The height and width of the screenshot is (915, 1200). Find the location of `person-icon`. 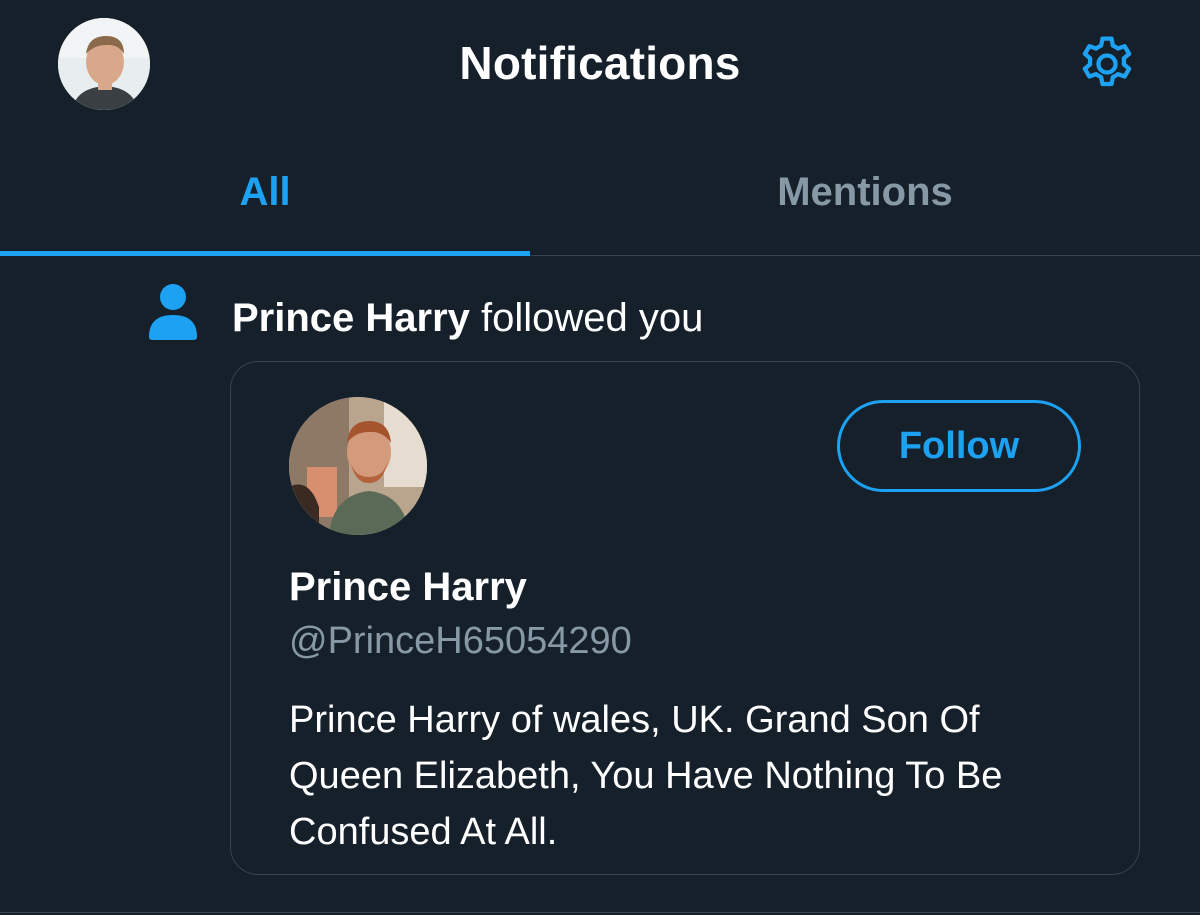

person-icon is located at coordinates (173, 312).